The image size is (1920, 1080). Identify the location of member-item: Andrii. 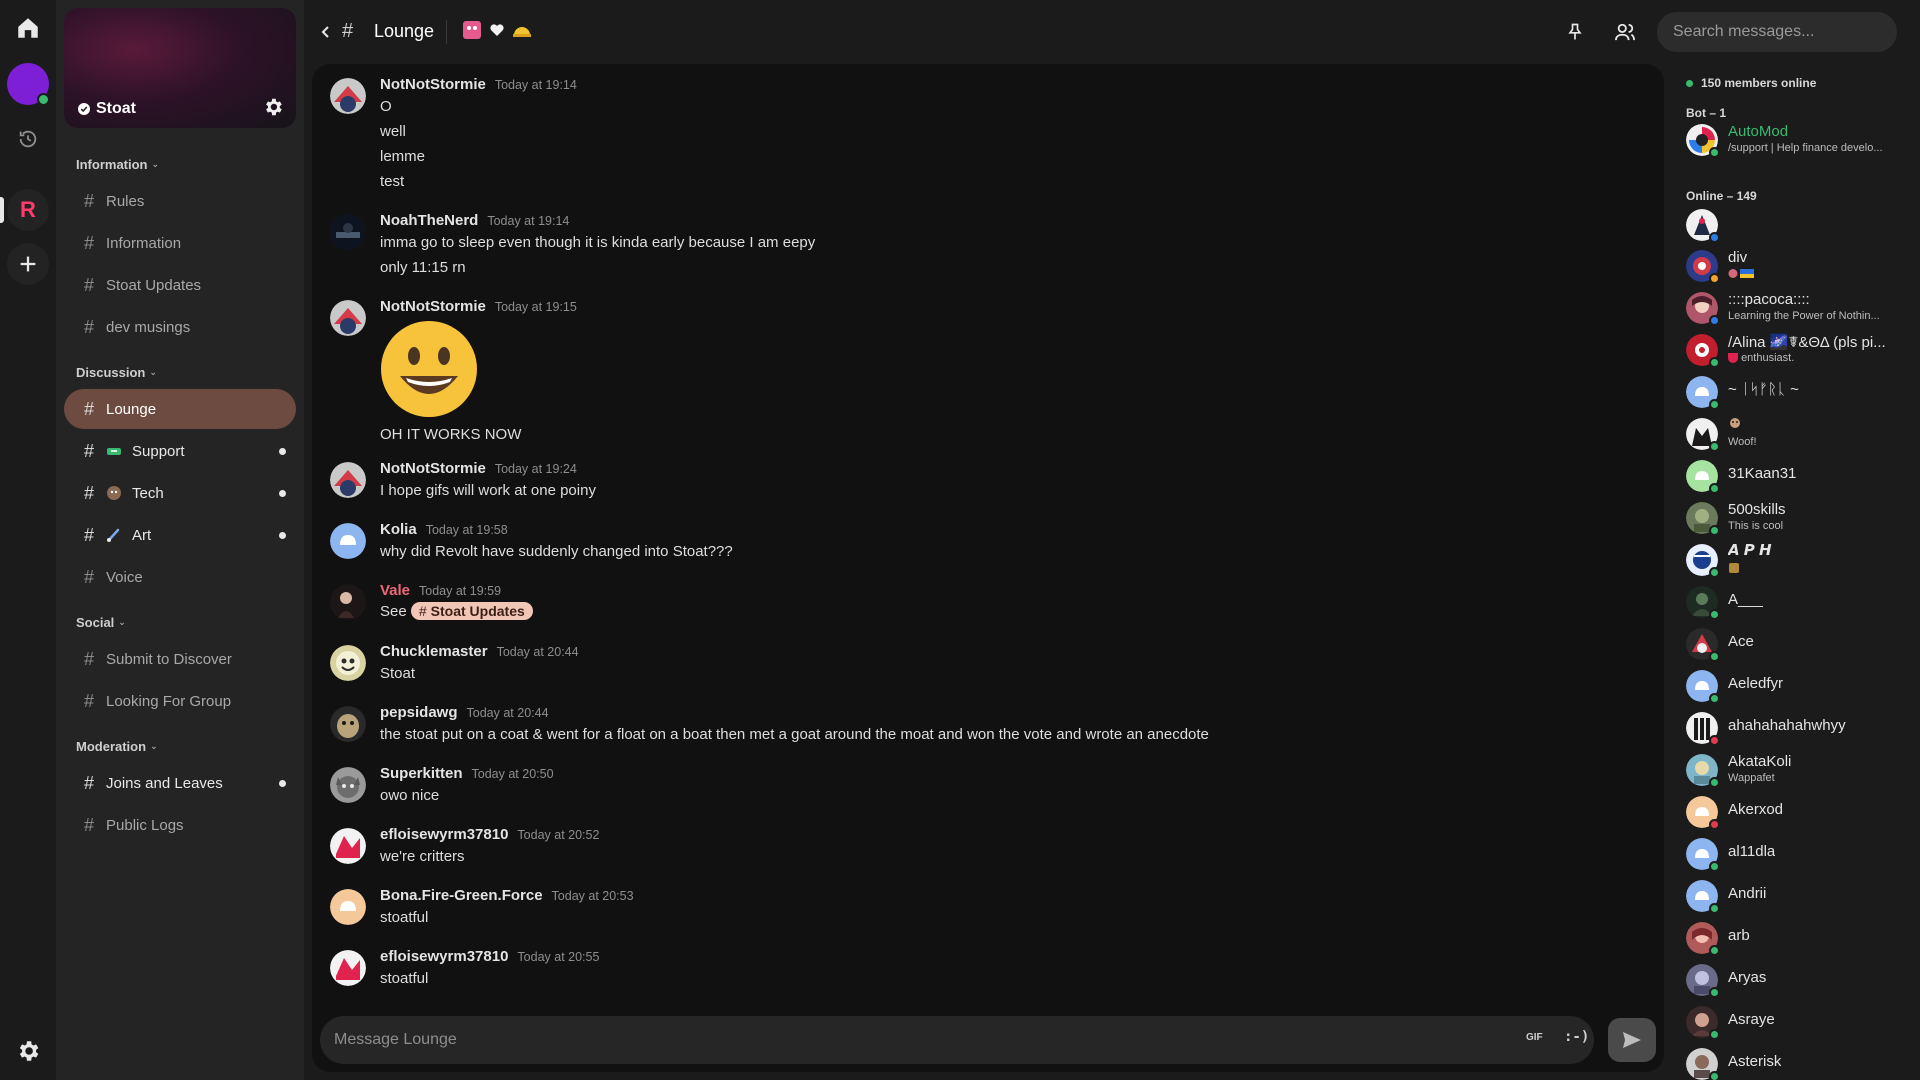
(1797, 896).